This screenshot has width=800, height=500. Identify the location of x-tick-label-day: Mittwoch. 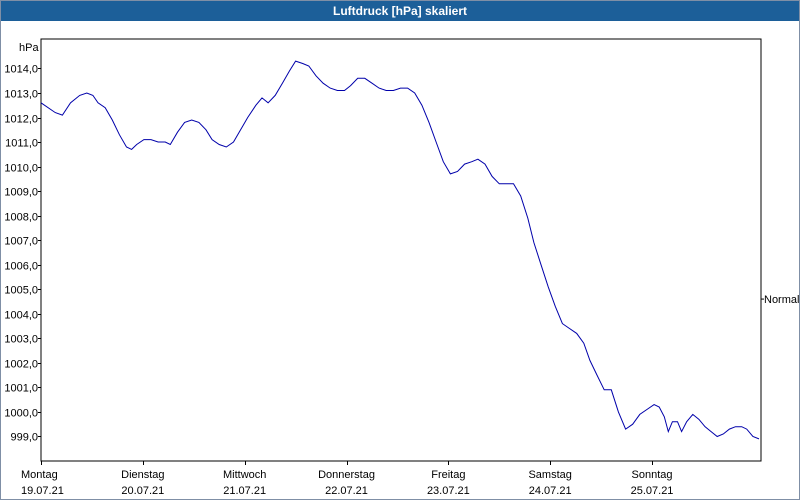
(244, 475).